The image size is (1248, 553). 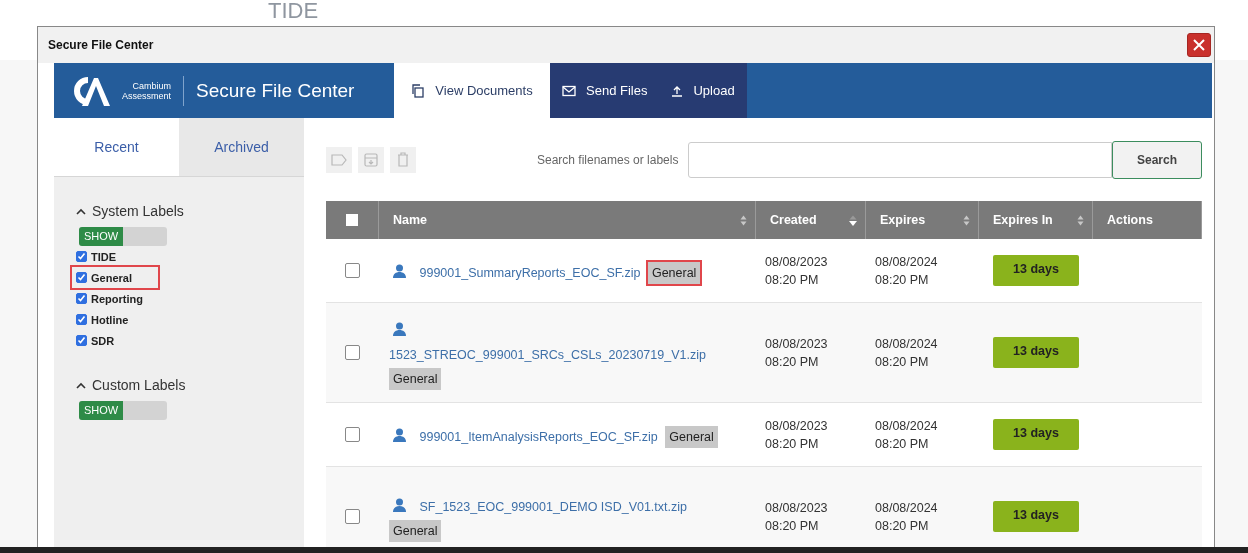 I want to click on label-checkbox-item: Reporting, so click(x=109, y=298).